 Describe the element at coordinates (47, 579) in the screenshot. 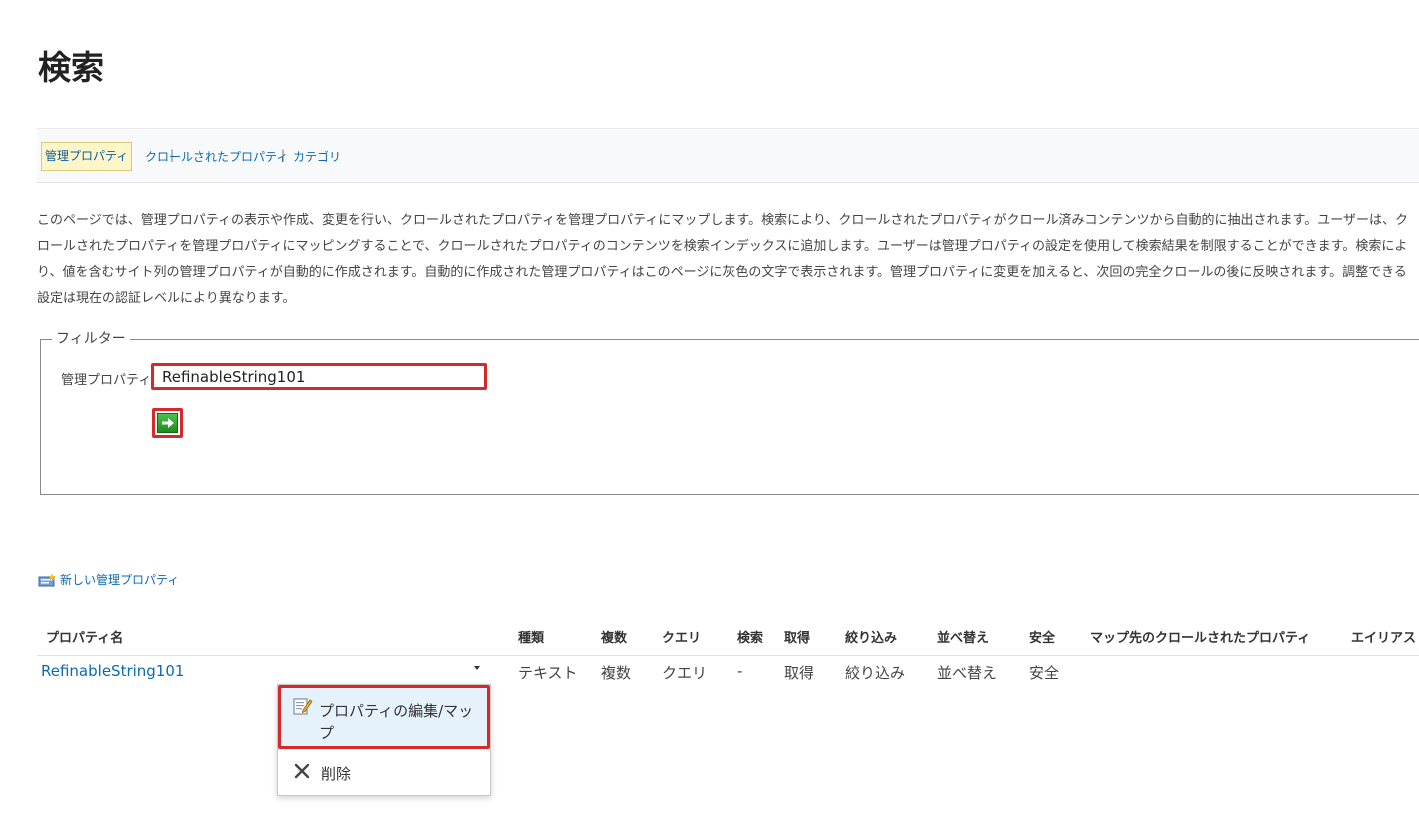

I see `new-property-icon` at that location.